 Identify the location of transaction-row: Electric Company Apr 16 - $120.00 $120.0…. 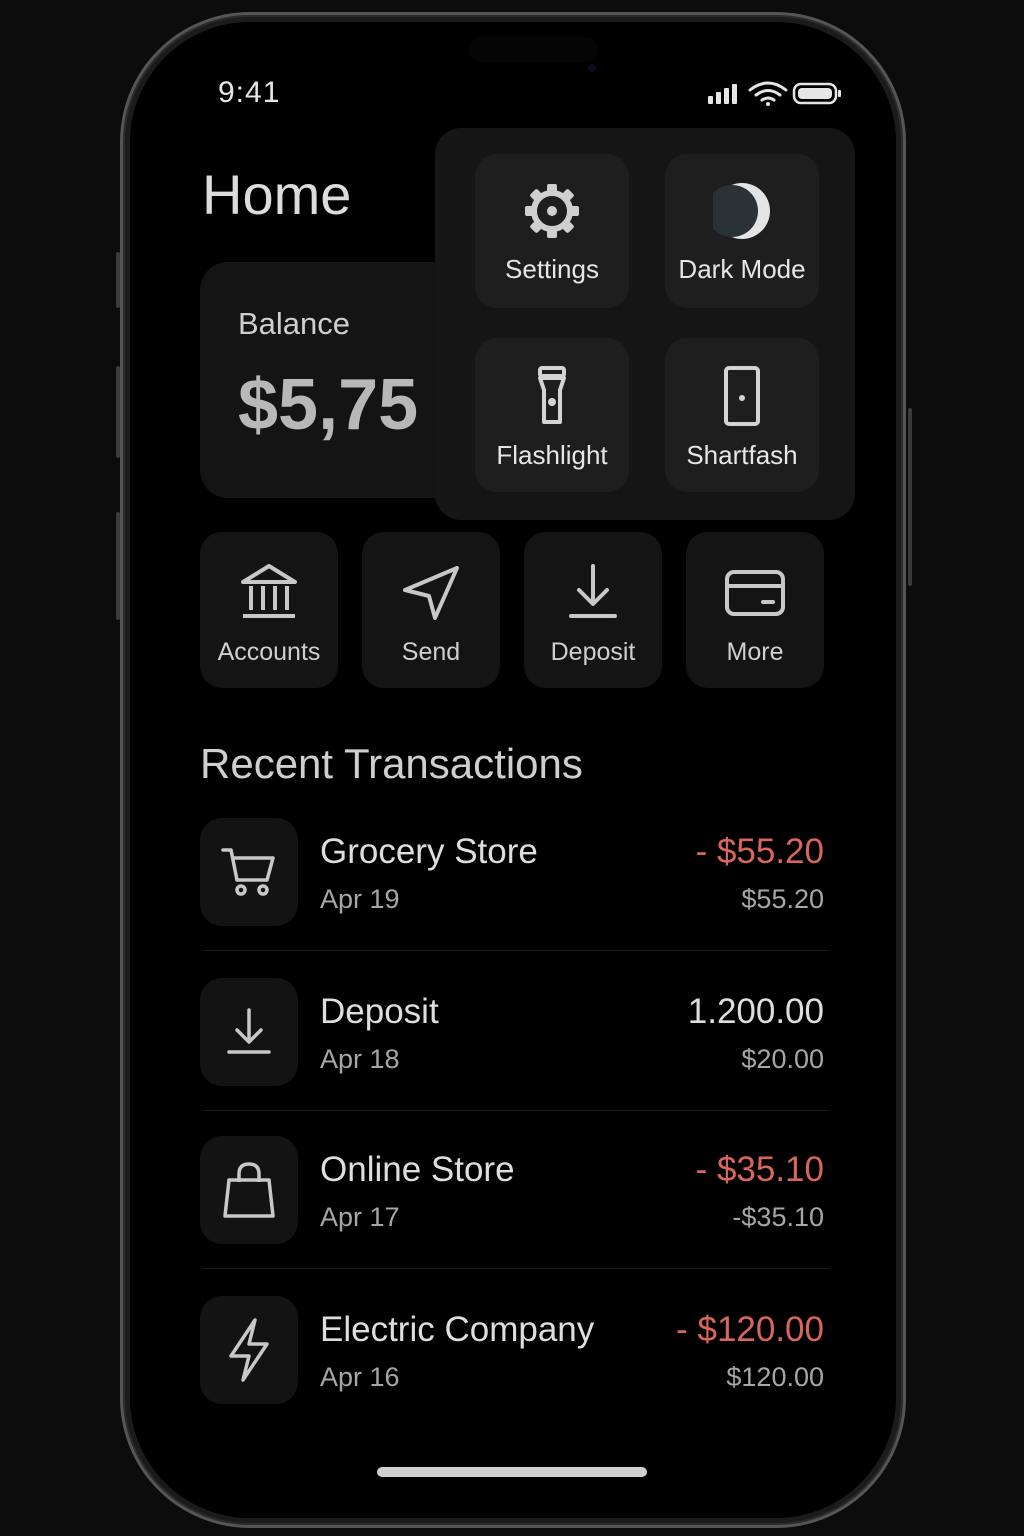
(513, 1351).